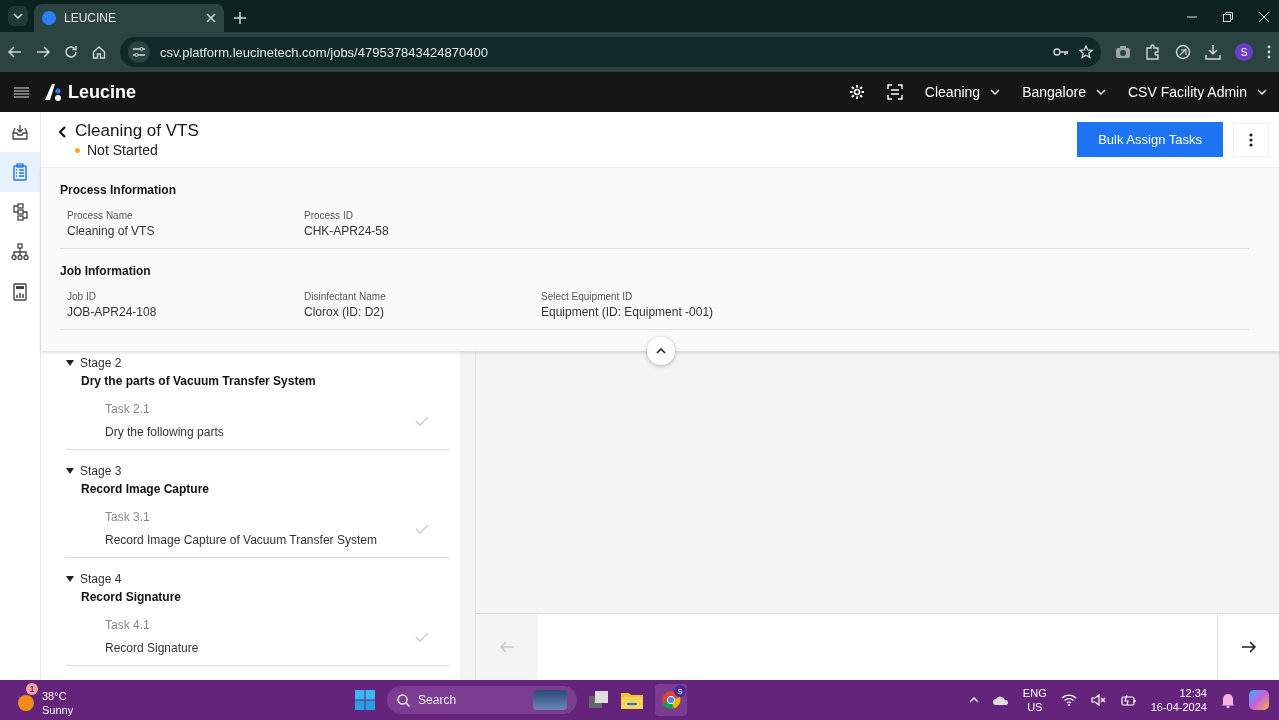 Image resolution: width=1279 pixels, height=720 pixels. Describe the element at coordinates (94, 471) in the screenshot. I see `stage-toggle: Stage 3` at that location.